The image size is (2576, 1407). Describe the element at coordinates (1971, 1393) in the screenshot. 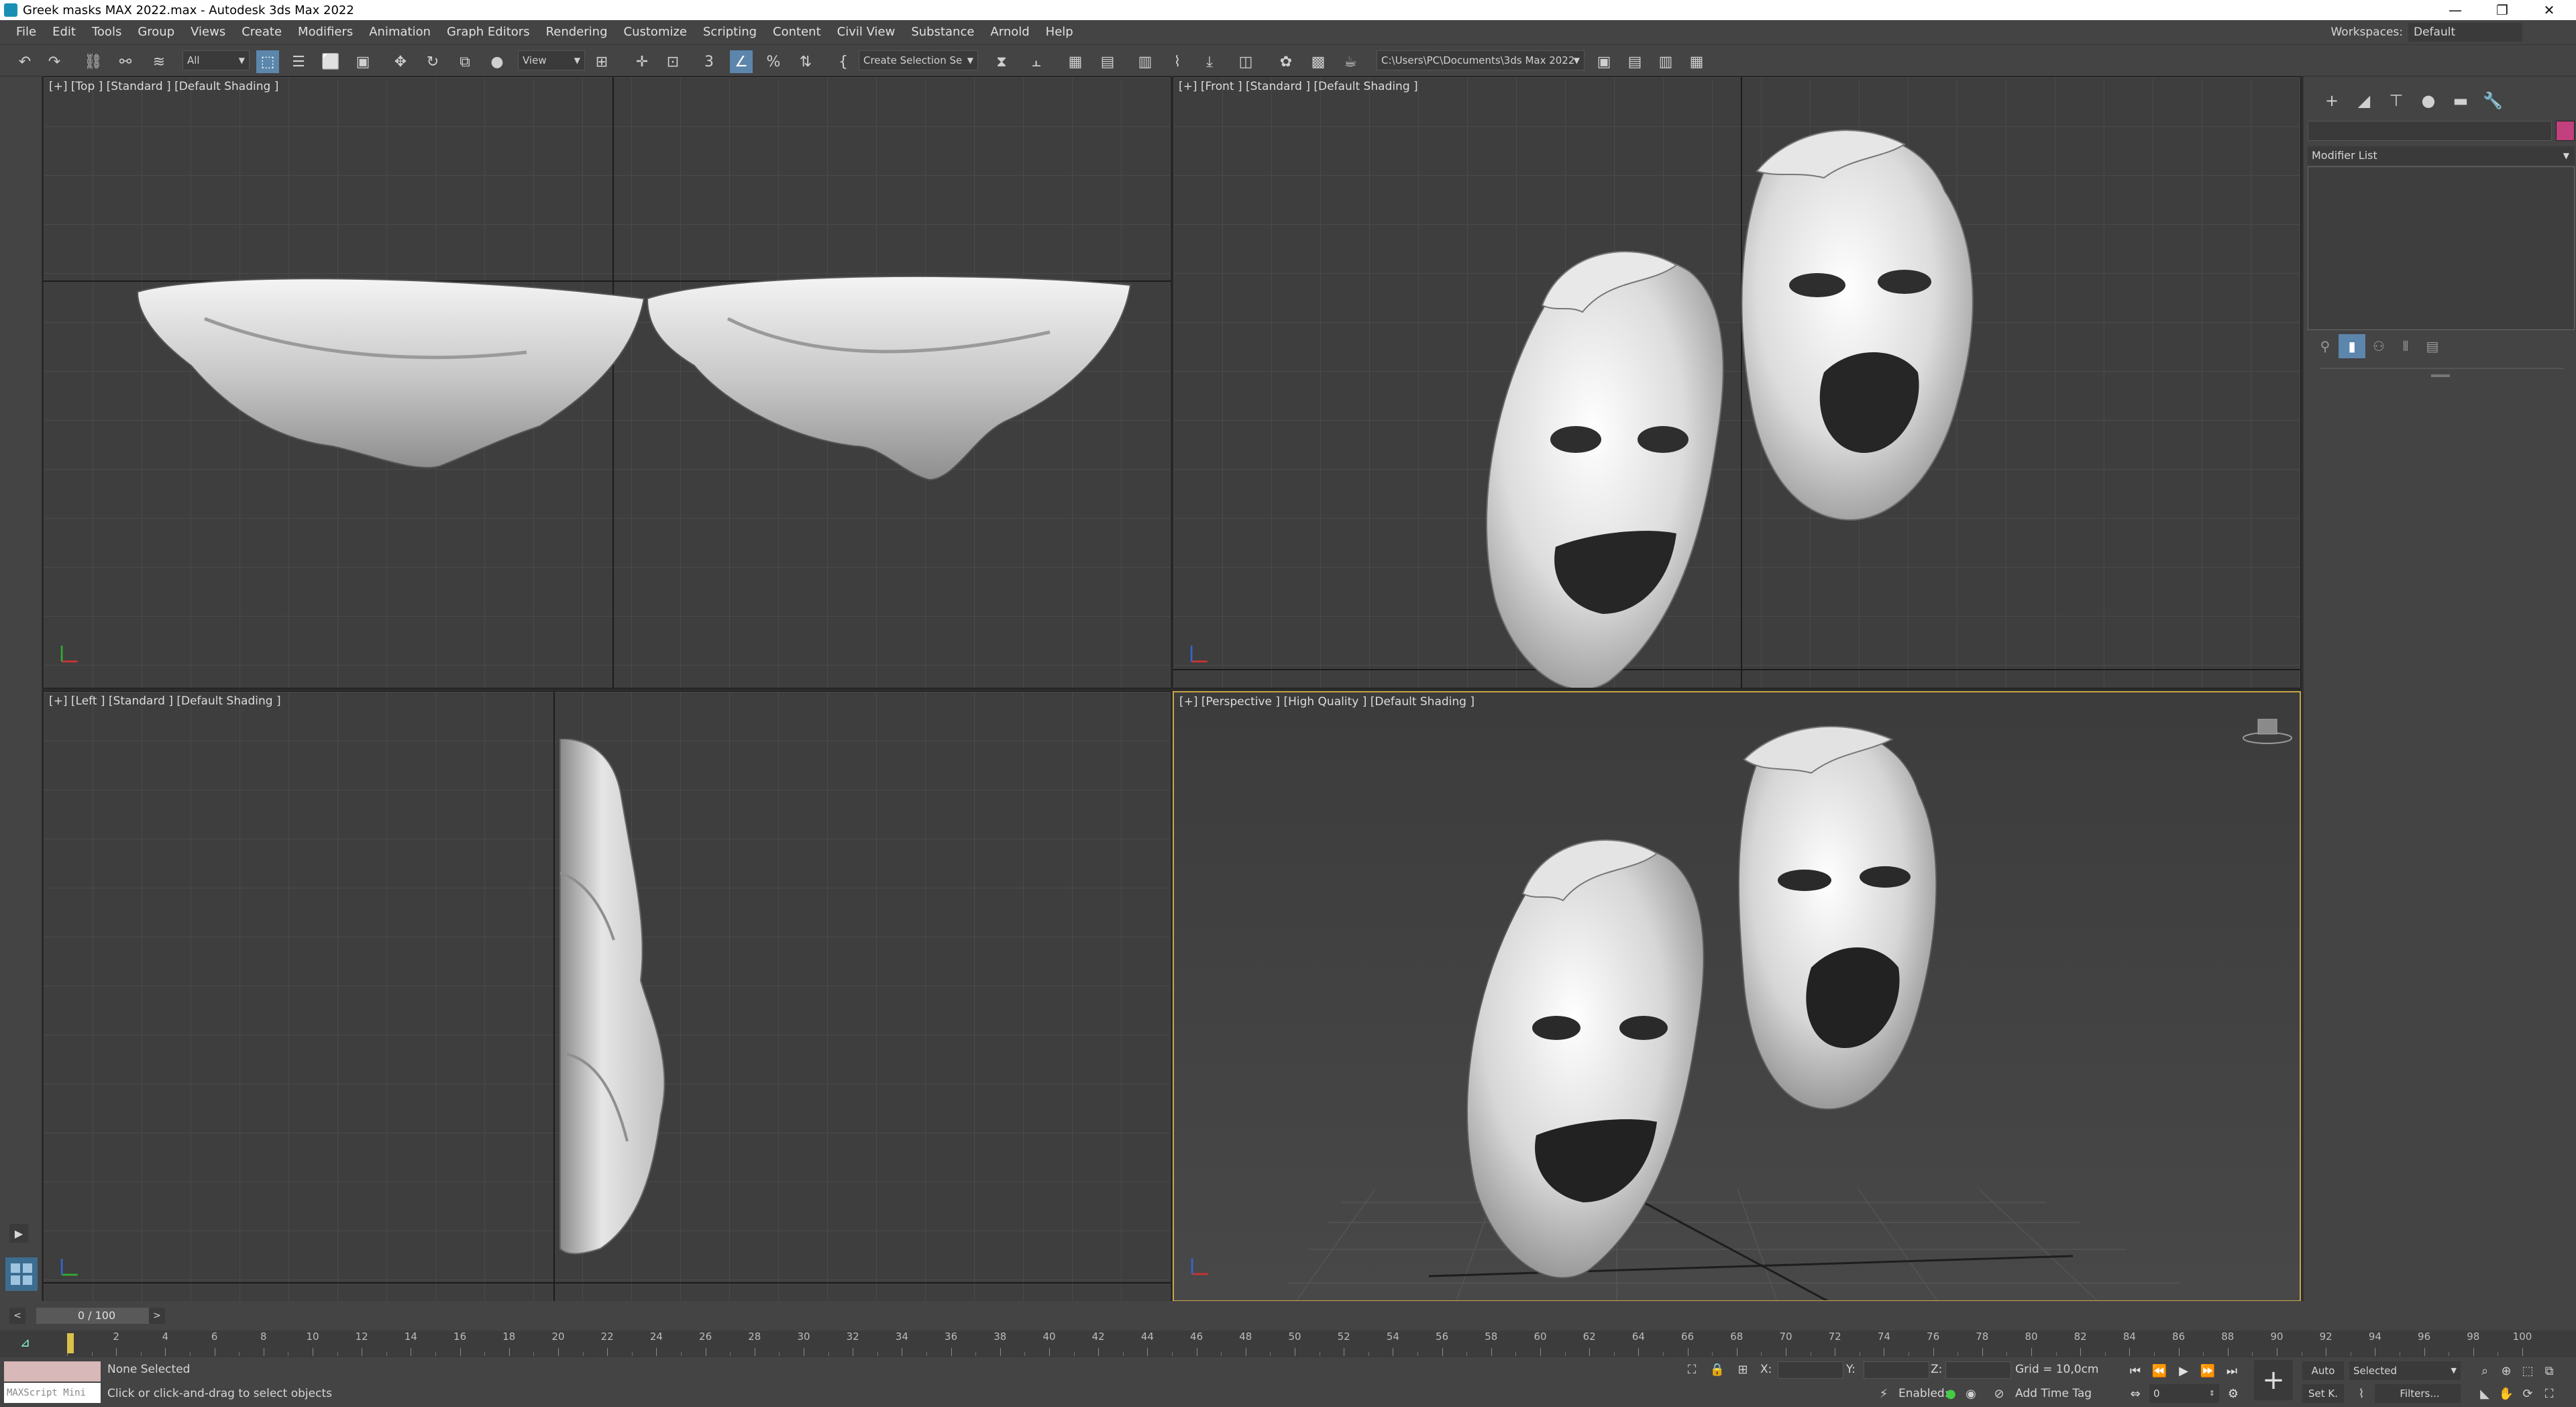

I see `enabled-toggle-icon: ◉` at that location.